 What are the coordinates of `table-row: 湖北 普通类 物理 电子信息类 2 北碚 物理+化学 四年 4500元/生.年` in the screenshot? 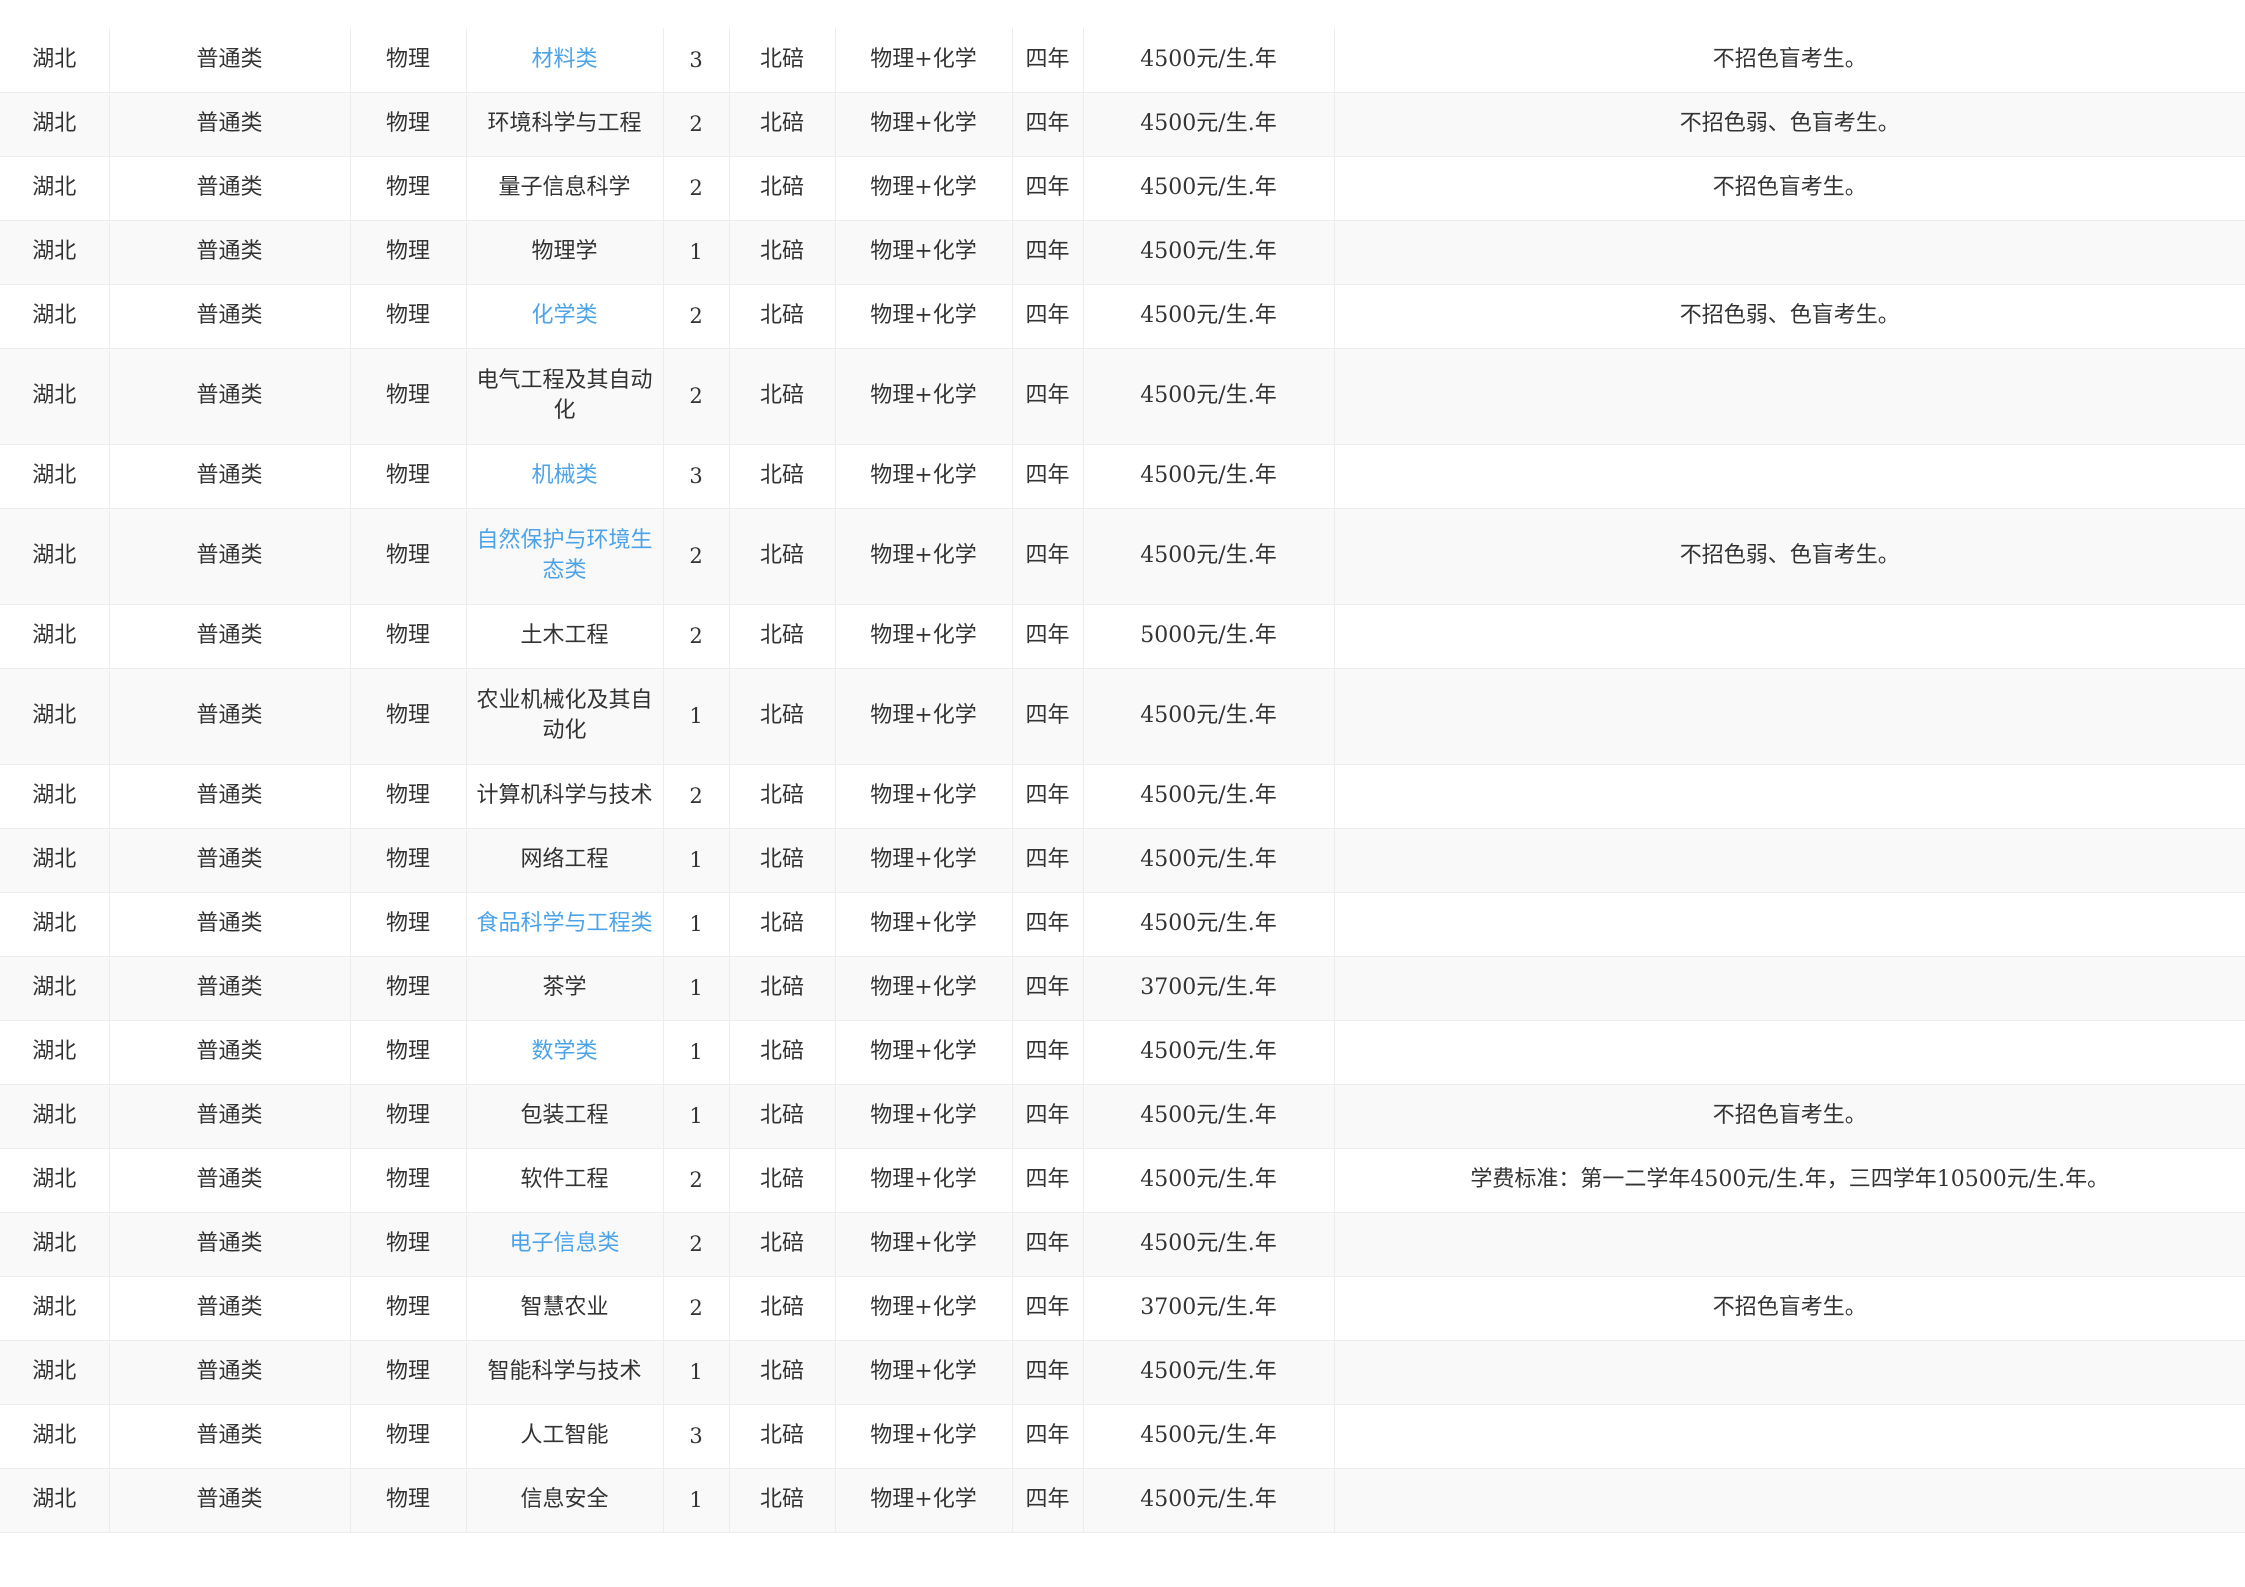 It's located at (1122, 1244).